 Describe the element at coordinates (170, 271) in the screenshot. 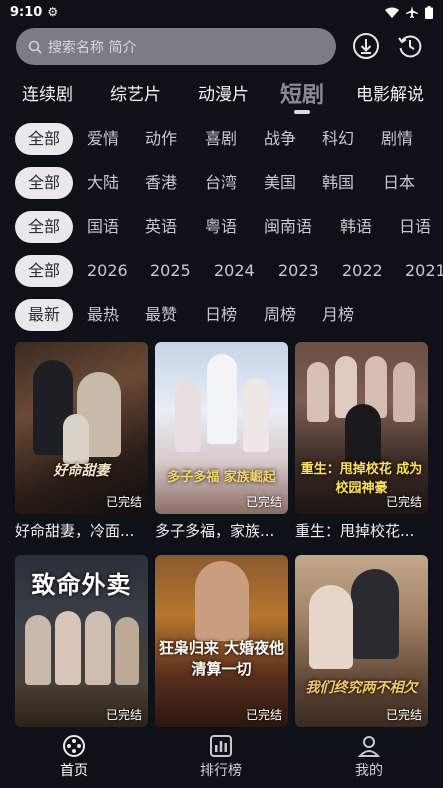

I see `filter-year-option: 2025` at that location.